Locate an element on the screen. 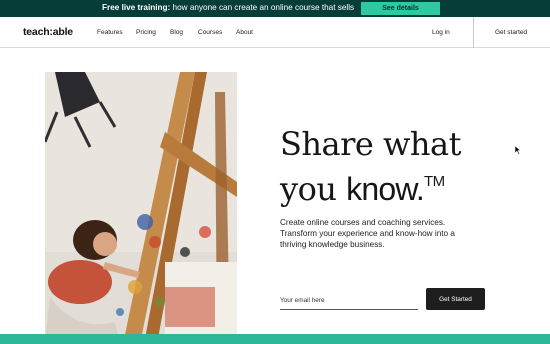 The width and height of the screenshot is (550, 344). nav-link-courses: Courses is located at coordinates (210, 32).